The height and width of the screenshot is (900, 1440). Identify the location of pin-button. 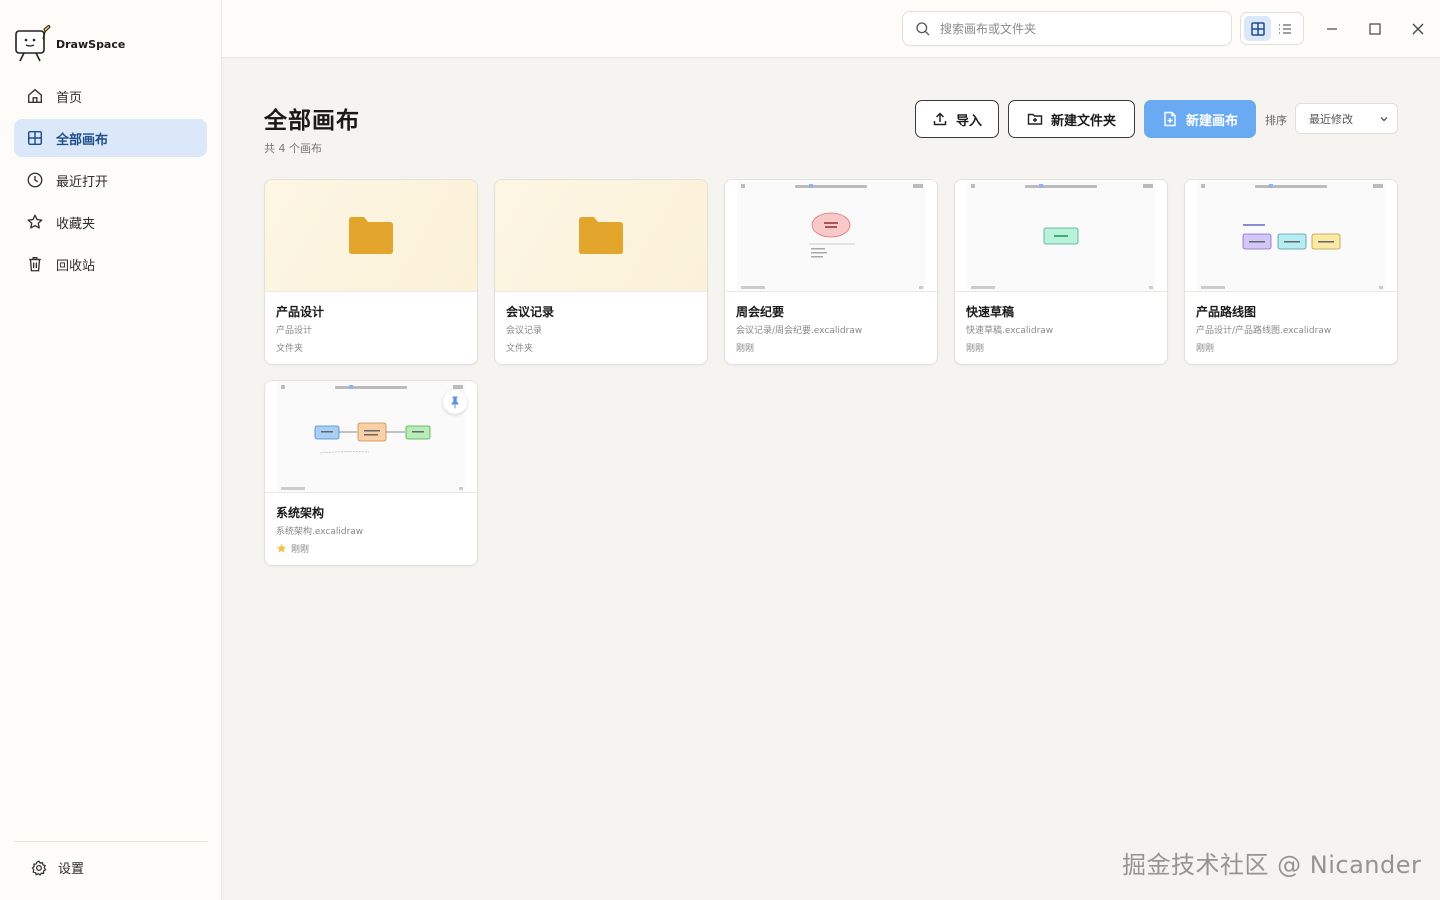
(455, 402).